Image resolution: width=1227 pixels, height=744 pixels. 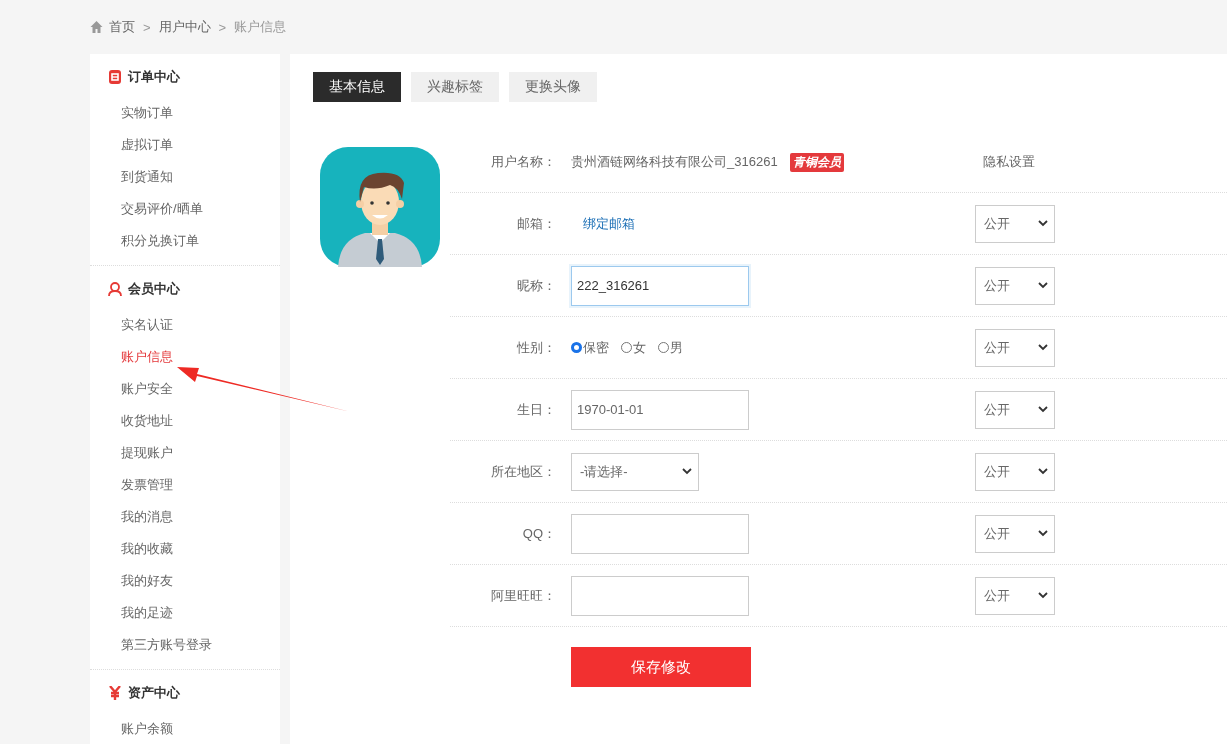 What do you see at coordinates (609, 223) in the screenshot?
I see `bind-email-link: 绑定邮箱` at bounding box center [609, 223].